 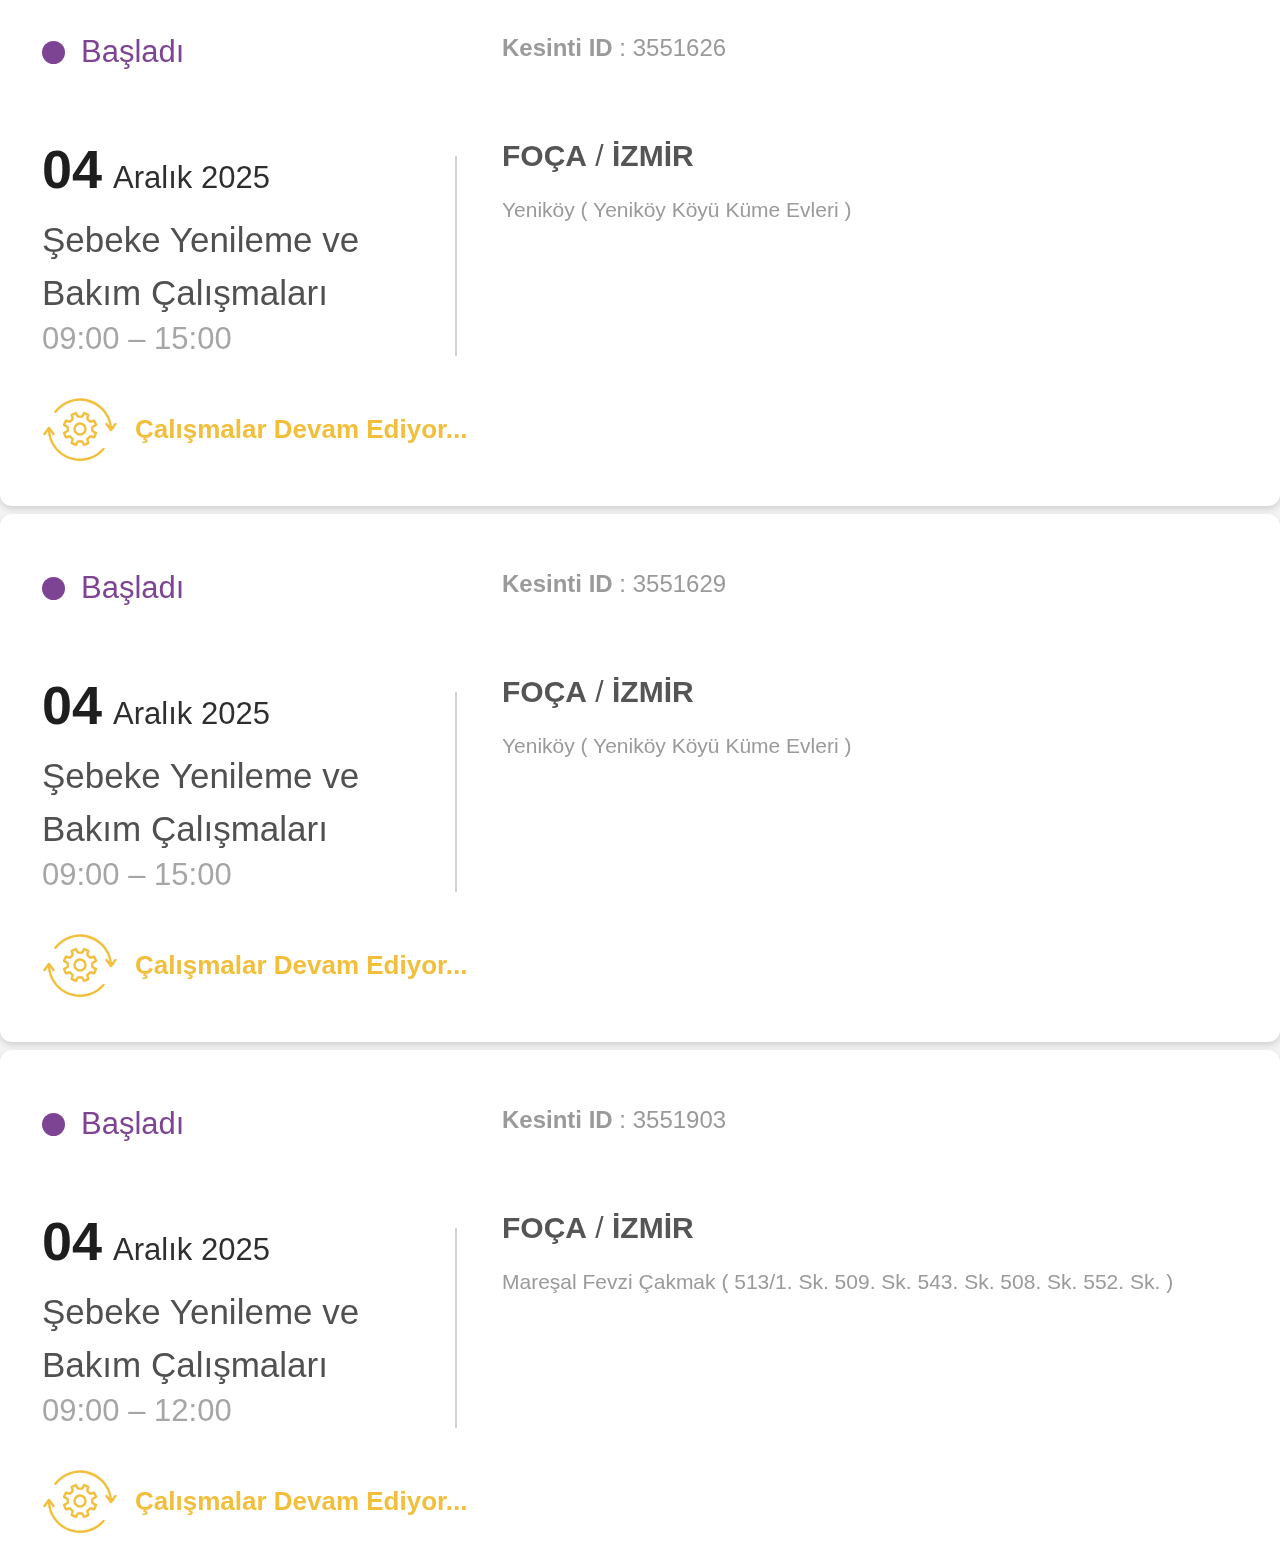 I want to click on address-text: Mareşal Fevzi Çakmak ( 513/1. Sk. 509. Sk. 543. Sk. 508. Sk. 552. Sk. ), so click(x=838, y=1282).